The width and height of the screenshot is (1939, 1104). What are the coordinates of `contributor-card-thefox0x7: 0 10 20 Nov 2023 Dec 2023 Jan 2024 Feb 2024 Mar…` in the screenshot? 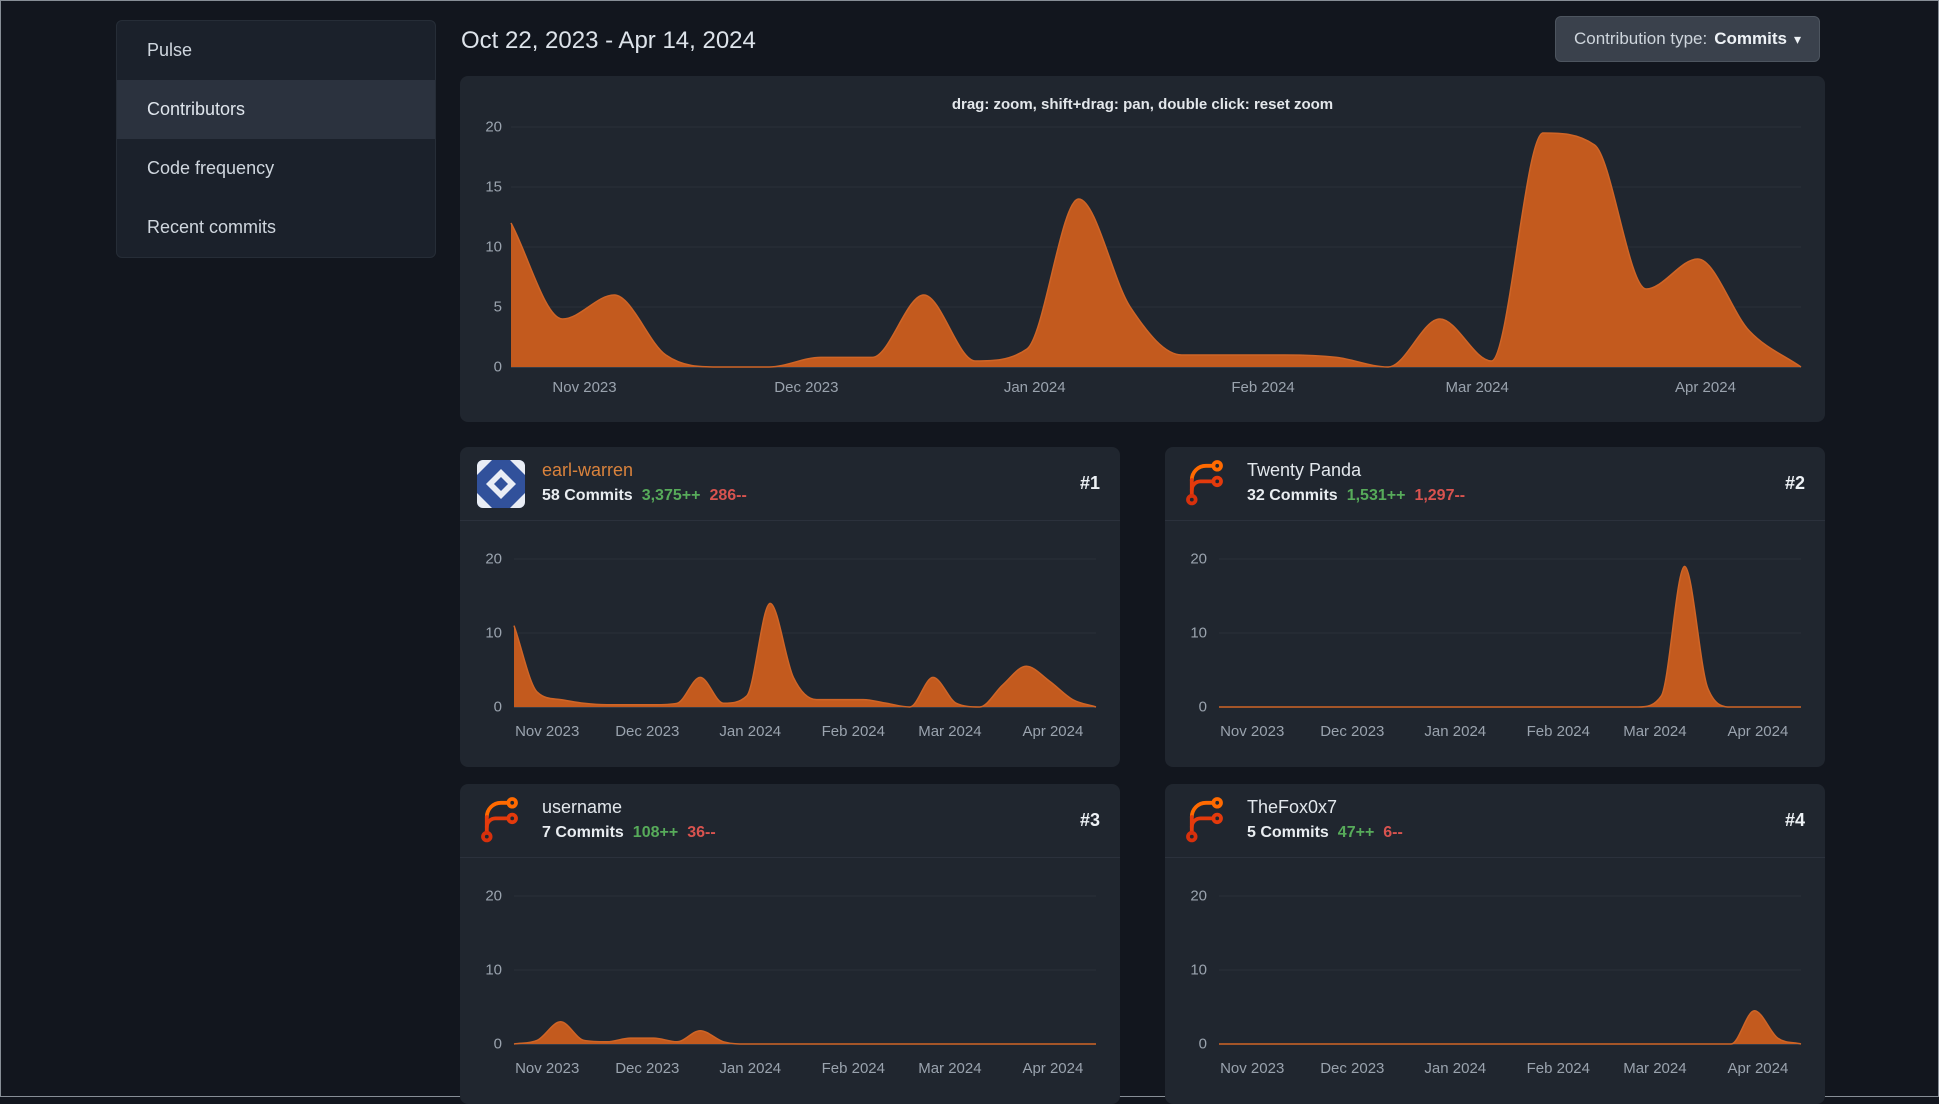 It's located at (1495, 944).